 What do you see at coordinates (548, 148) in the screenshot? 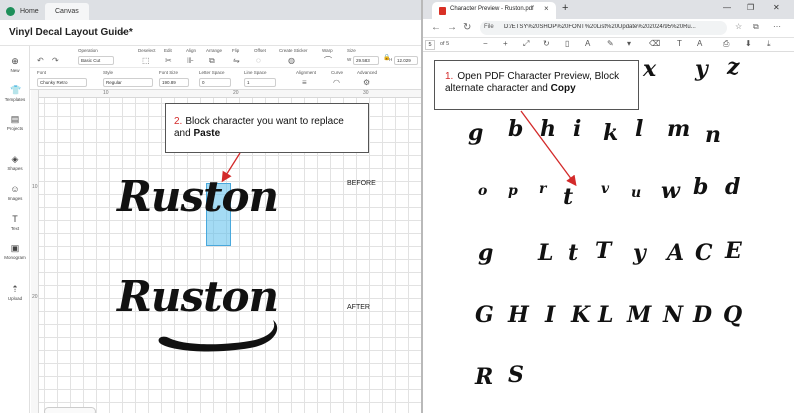
I see `arrow-to-pdf-glyph` at bounding box center [548, 148].